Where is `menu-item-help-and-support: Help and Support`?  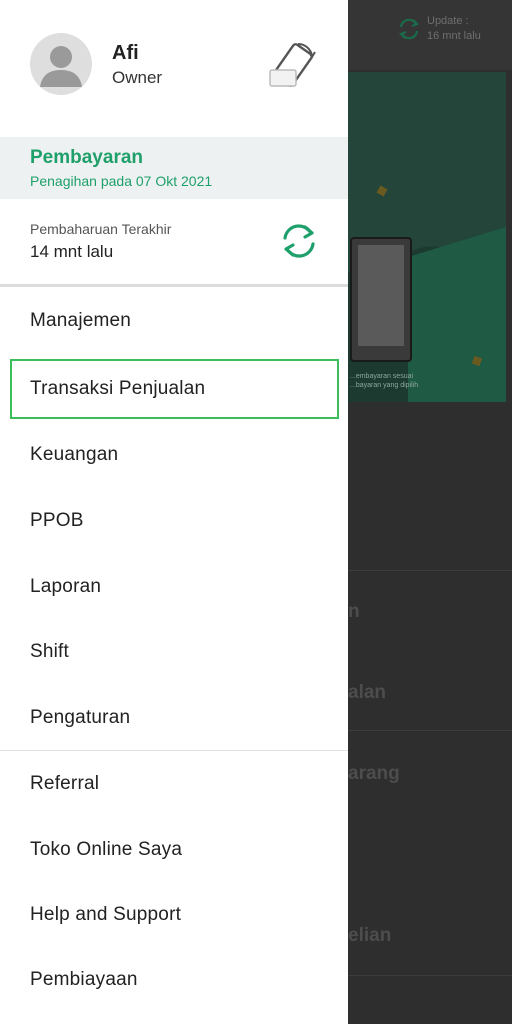
menu-item-help-and-support: Help and Support is located at coordinates (174, 915).